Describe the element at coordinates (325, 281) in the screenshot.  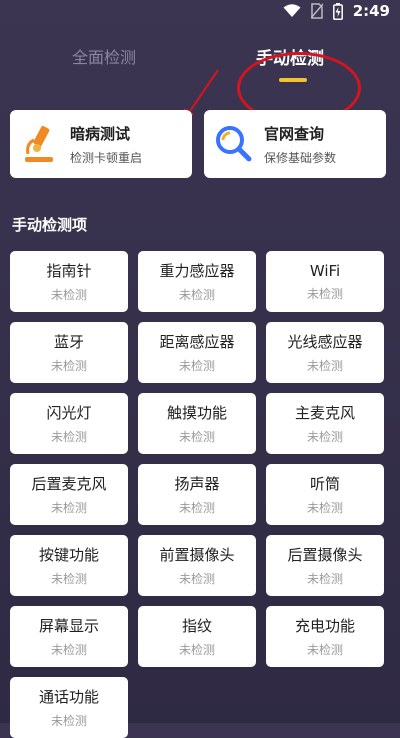
I see `check-item-wifi: WiFi 未检测` at that location.